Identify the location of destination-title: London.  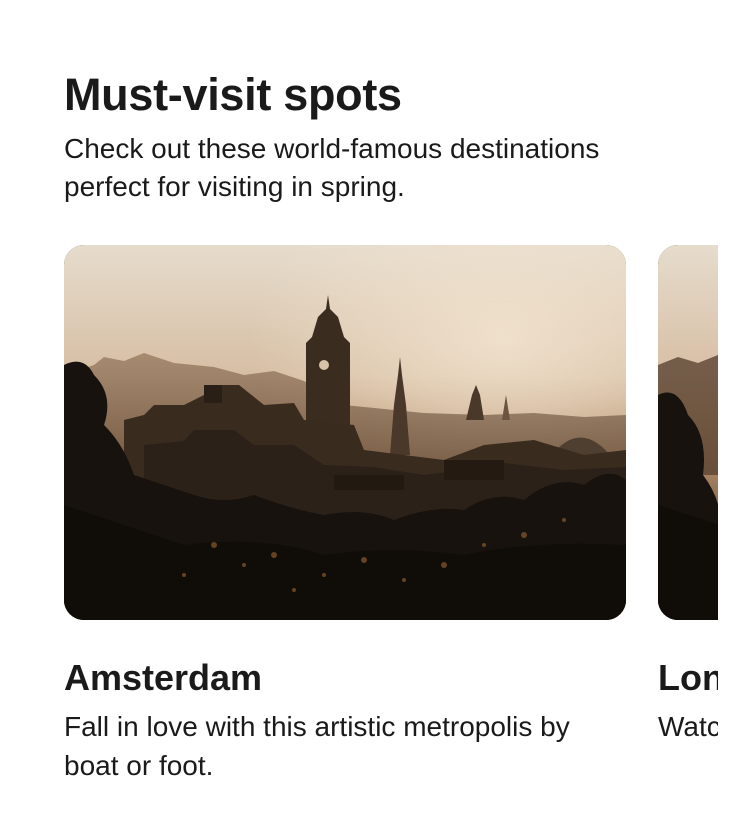
(688, 678).